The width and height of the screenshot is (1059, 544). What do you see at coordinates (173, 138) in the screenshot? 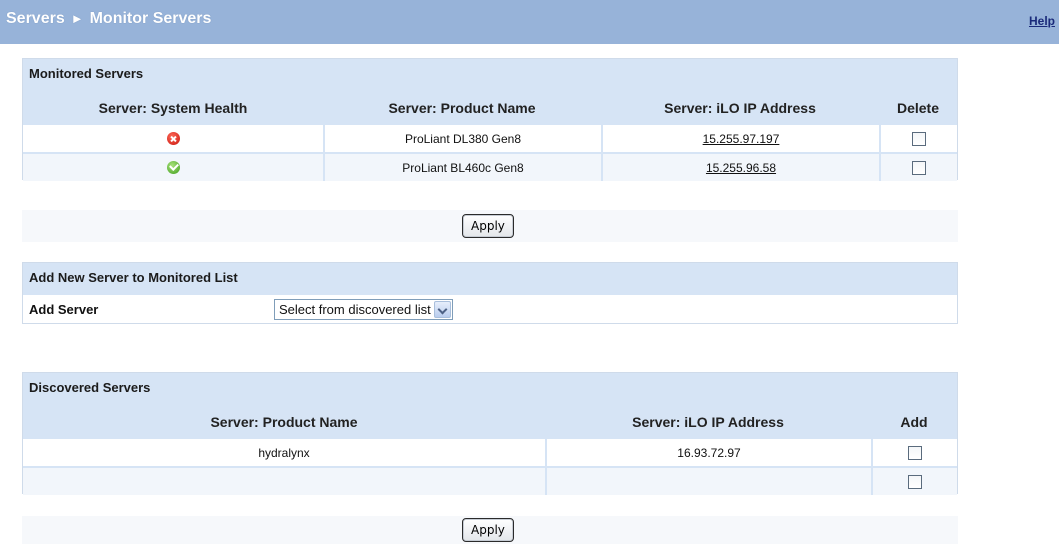
I see `error-icon` at bounding box center [173, 138].